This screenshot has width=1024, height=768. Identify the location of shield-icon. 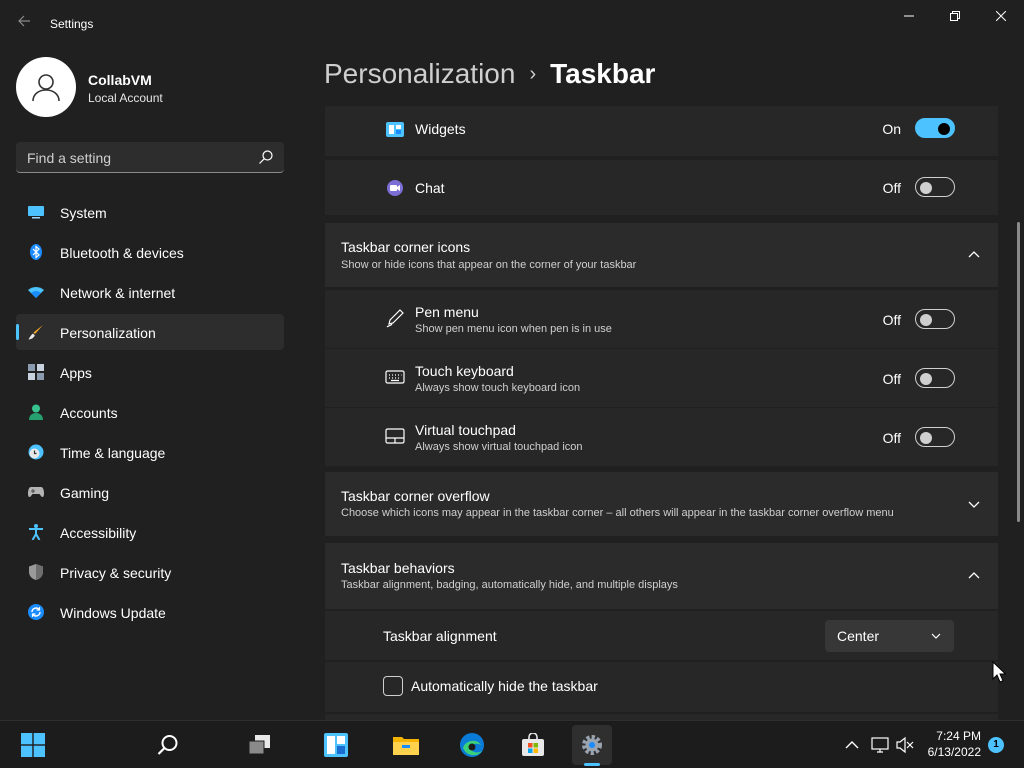
(36, 572).